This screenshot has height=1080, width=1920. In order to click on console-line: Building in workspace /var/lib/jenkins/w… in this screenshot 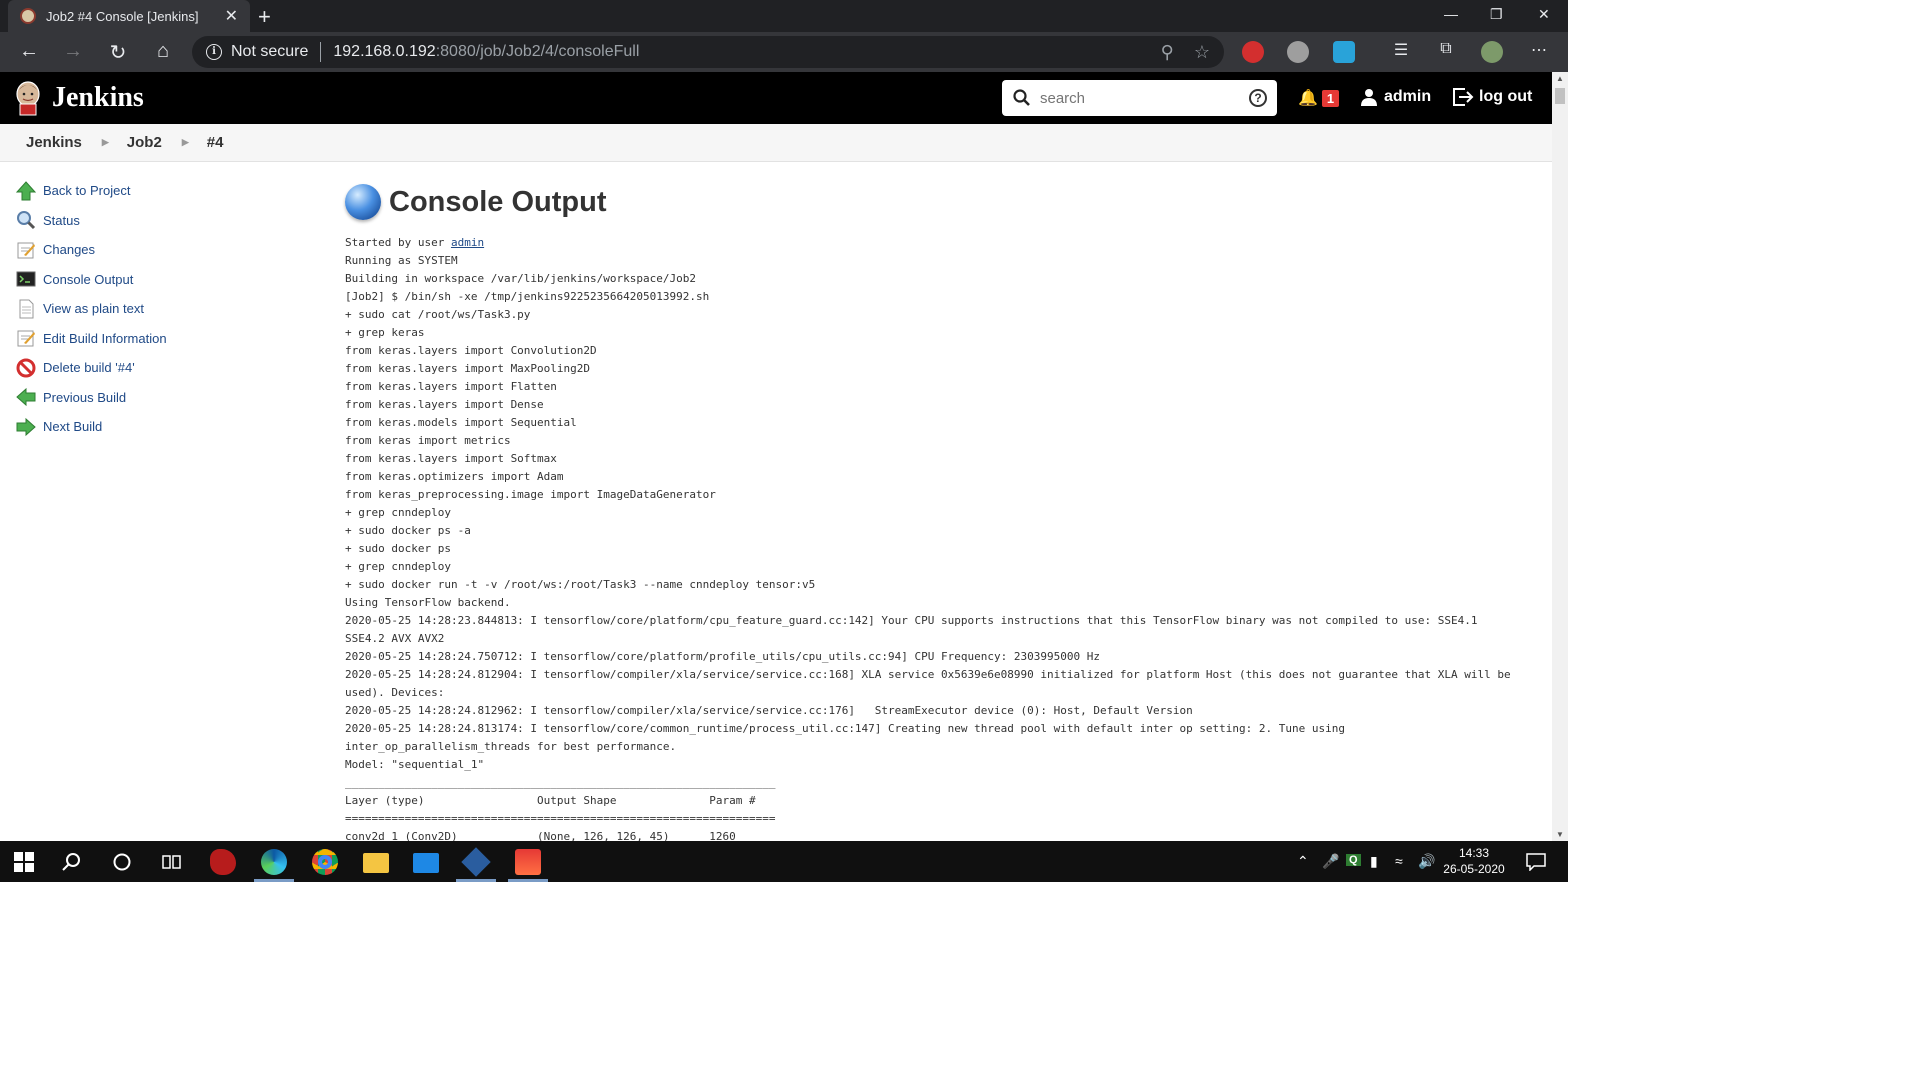, I will do `click(520, 278)`.